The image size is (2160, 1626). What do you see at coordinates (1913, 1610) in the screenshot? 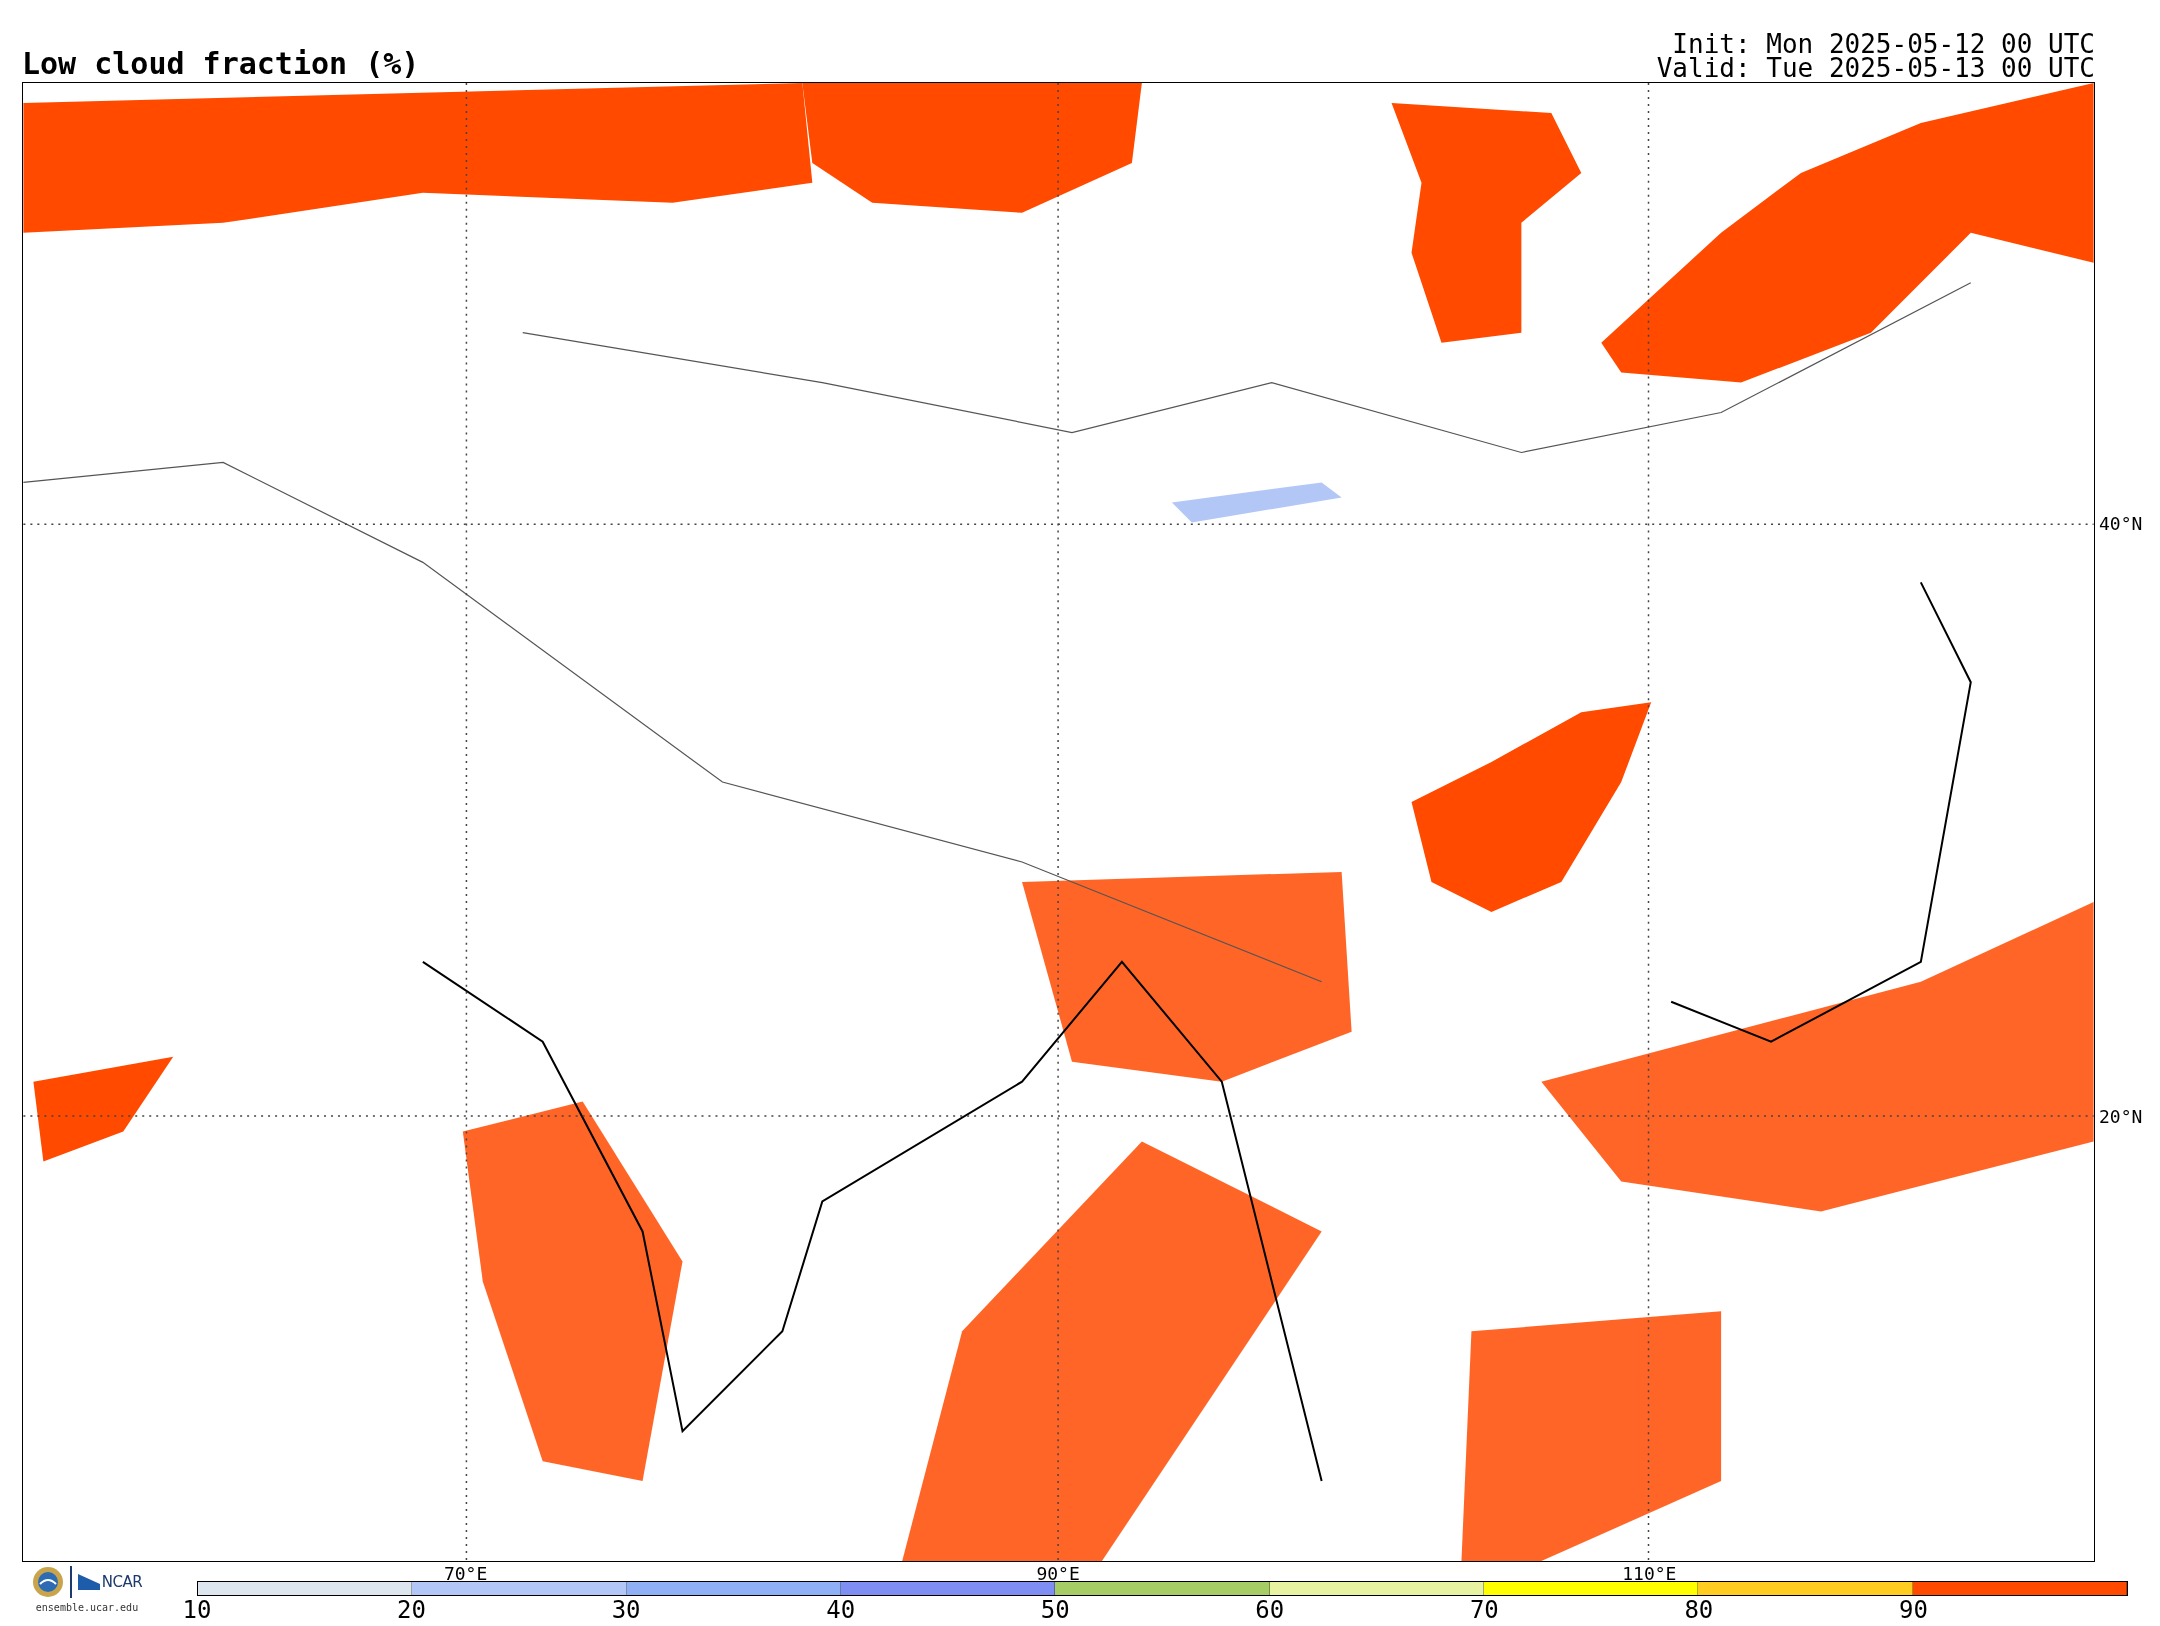
I see `colorbar-tick-label: 90` at bounding box center [1913, 1610].